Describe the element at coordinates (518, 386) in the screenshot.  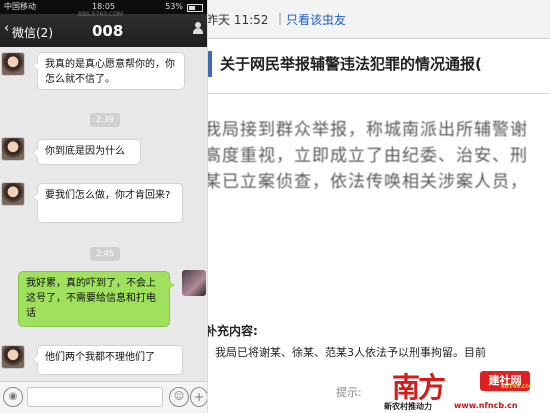
I see `site-logo-subtext: 88148.com` at that location.